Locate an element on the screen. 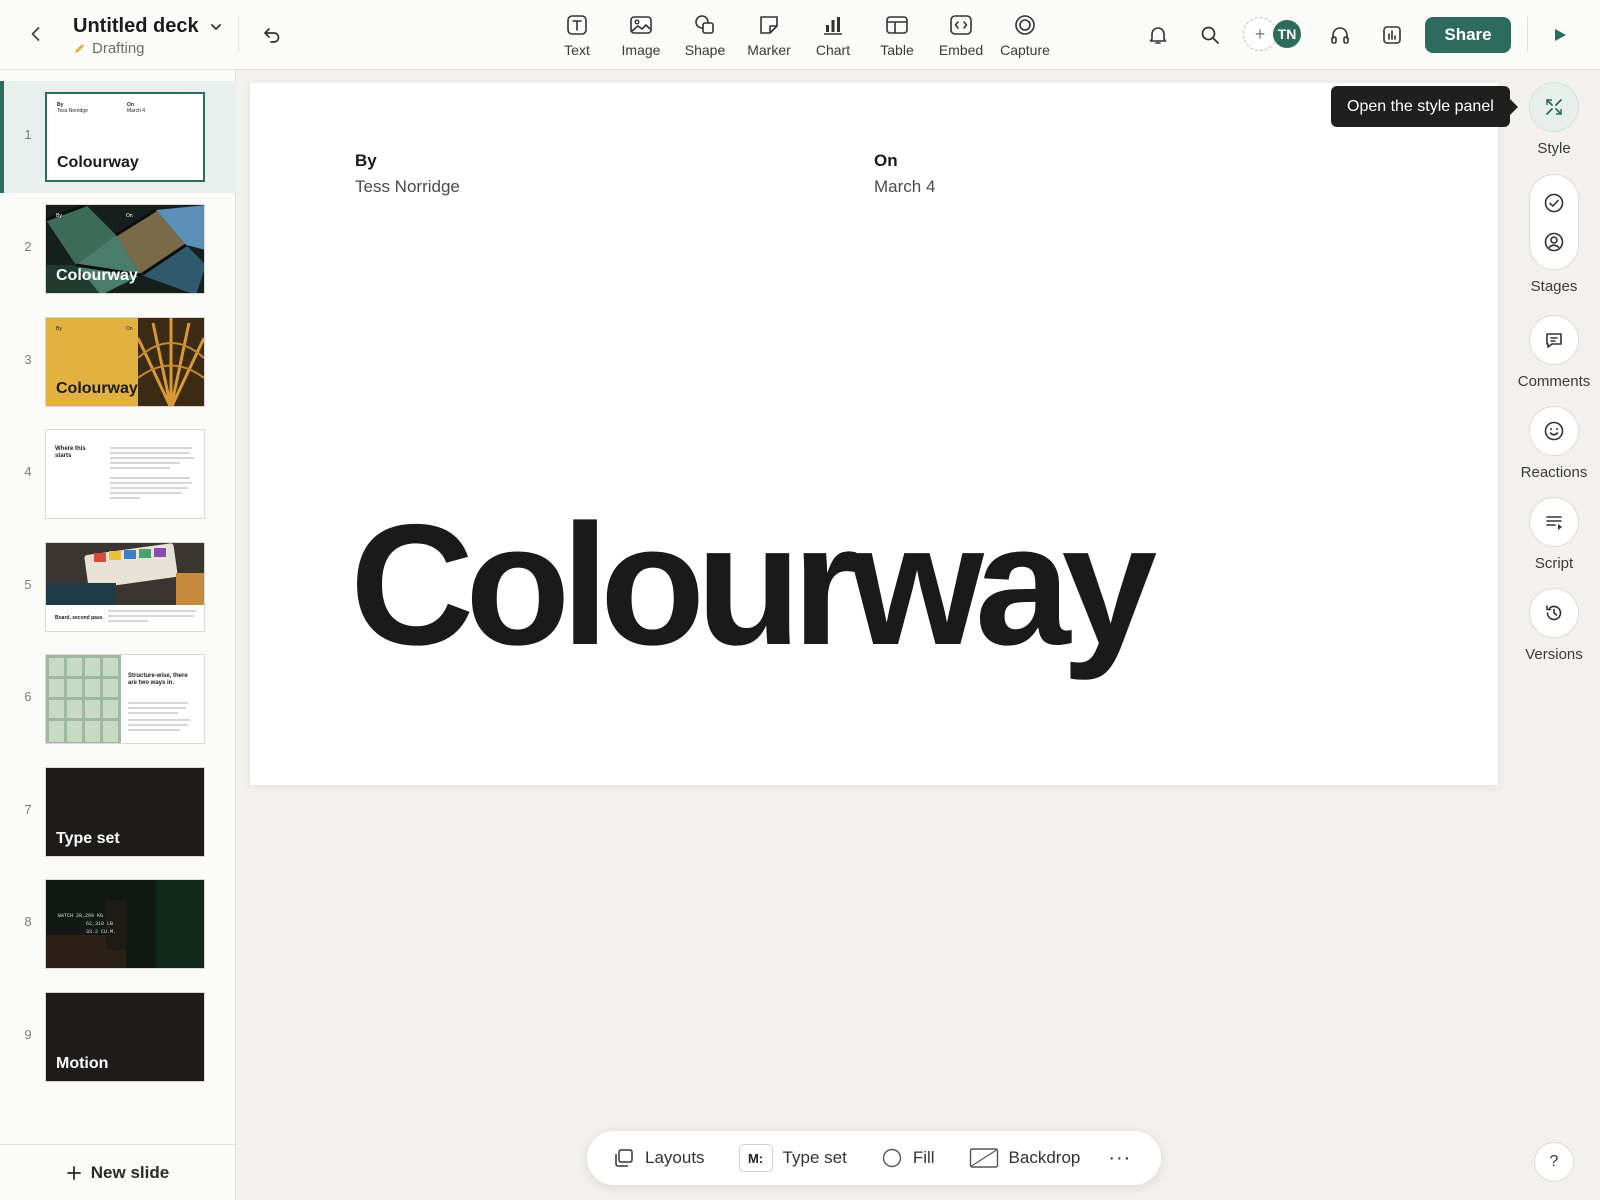  tool-table: Table is located at coordinates (897, 35).